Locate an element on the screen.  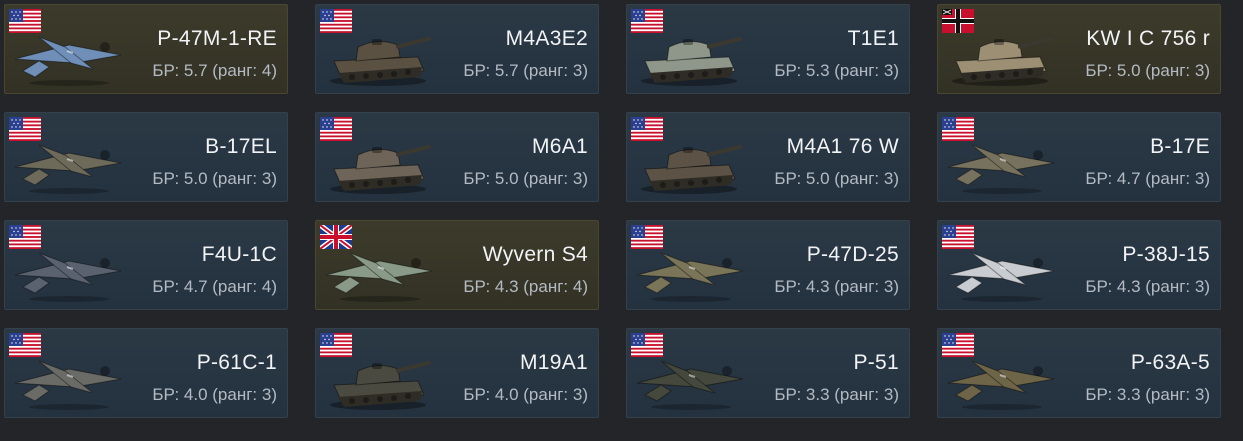
vehicle-name: M6A1 is located at coordinates (559, 146).